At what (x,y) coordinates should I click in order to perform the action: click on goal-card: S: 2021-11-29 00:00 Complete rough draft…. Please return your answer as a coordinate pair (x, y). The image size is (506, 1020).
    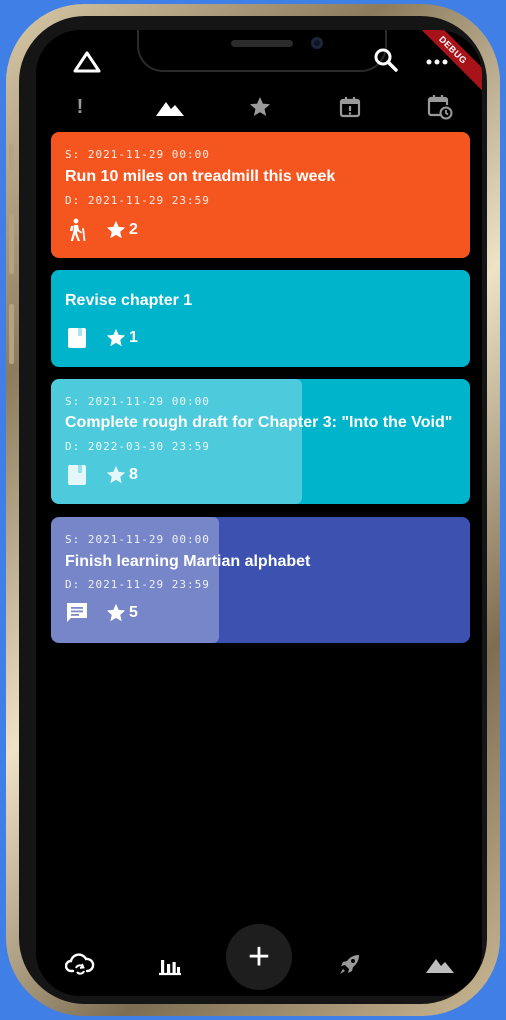
    Looking at the image, I should click on (260, 441).